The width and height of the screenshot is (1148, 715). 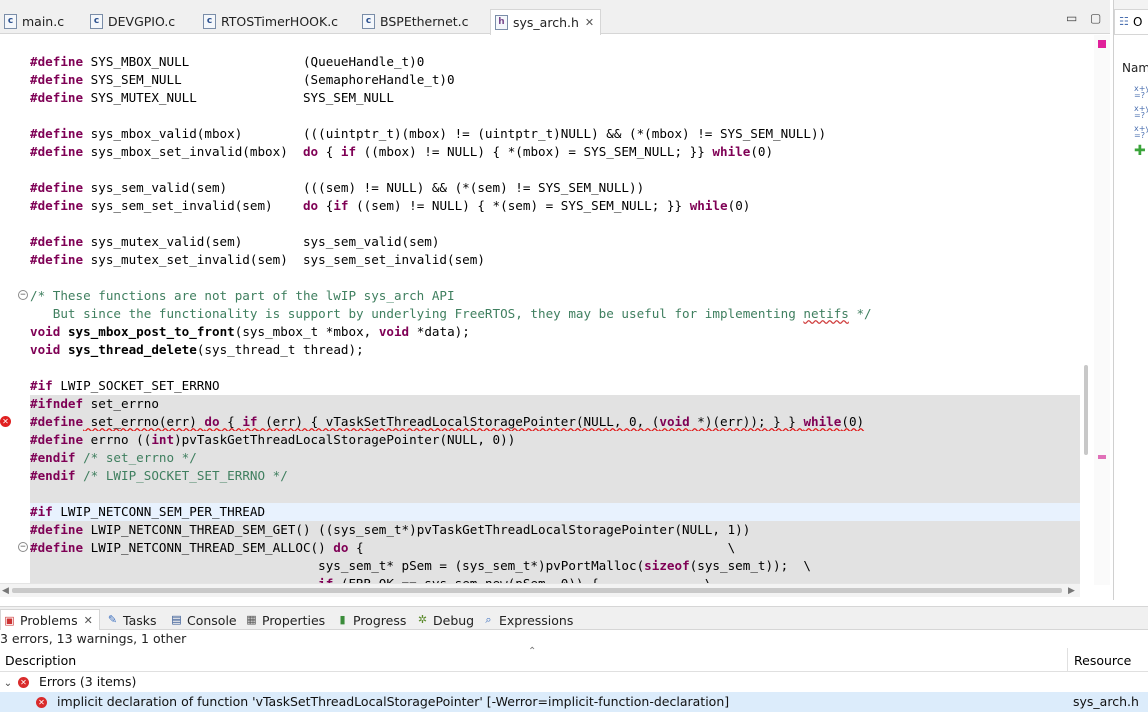 I want to click on code-line: #define SYS_MUTEX_NULL SYS_SEM_NULL, so click(x=555, y=98).